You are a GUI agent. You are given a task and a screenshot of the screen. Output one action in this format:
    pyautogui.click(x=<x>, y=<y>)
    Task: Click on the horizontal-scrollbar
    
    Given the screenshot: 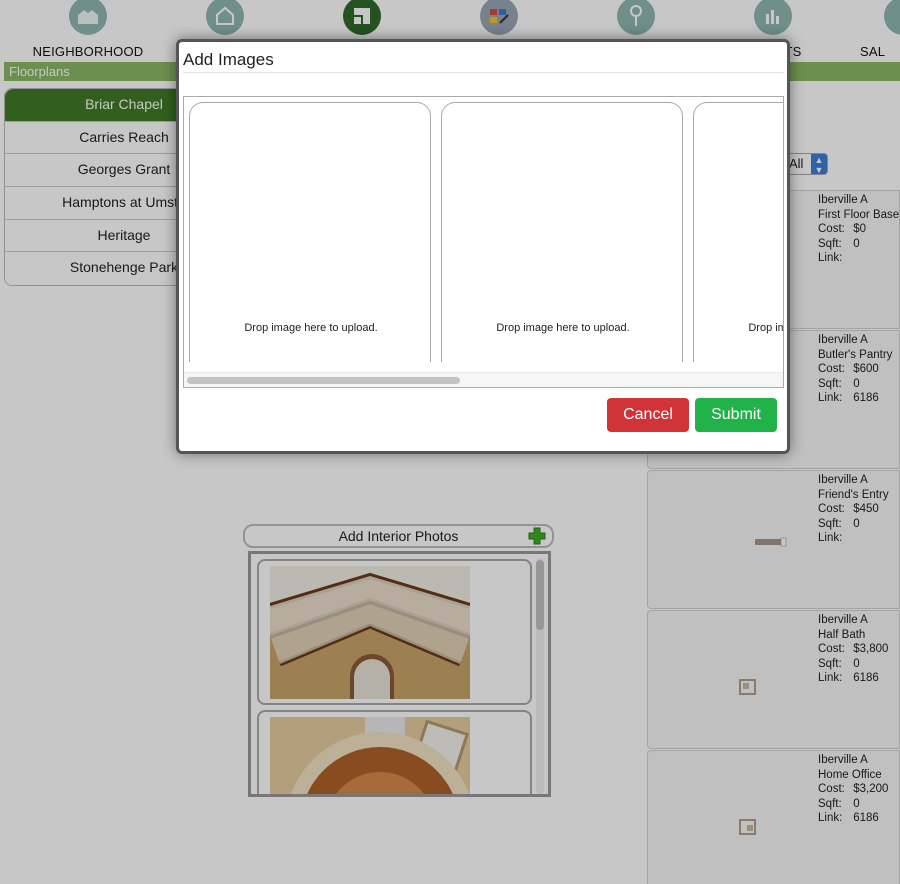 What is the action you would take?
    pyautogui.click(x=483, y=379)
    